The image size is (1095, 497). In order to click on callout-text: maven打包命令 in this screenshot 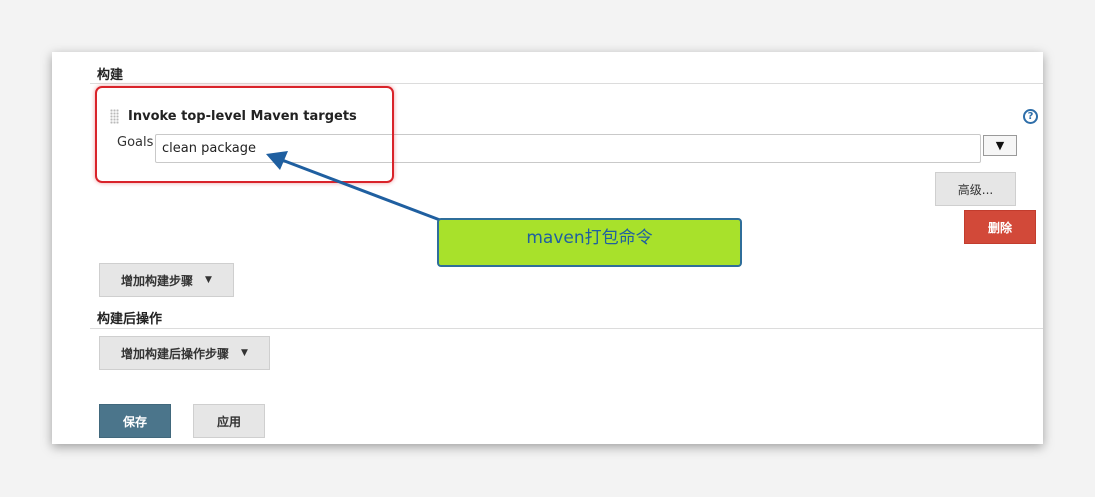, I will do `click(589, 238)`.